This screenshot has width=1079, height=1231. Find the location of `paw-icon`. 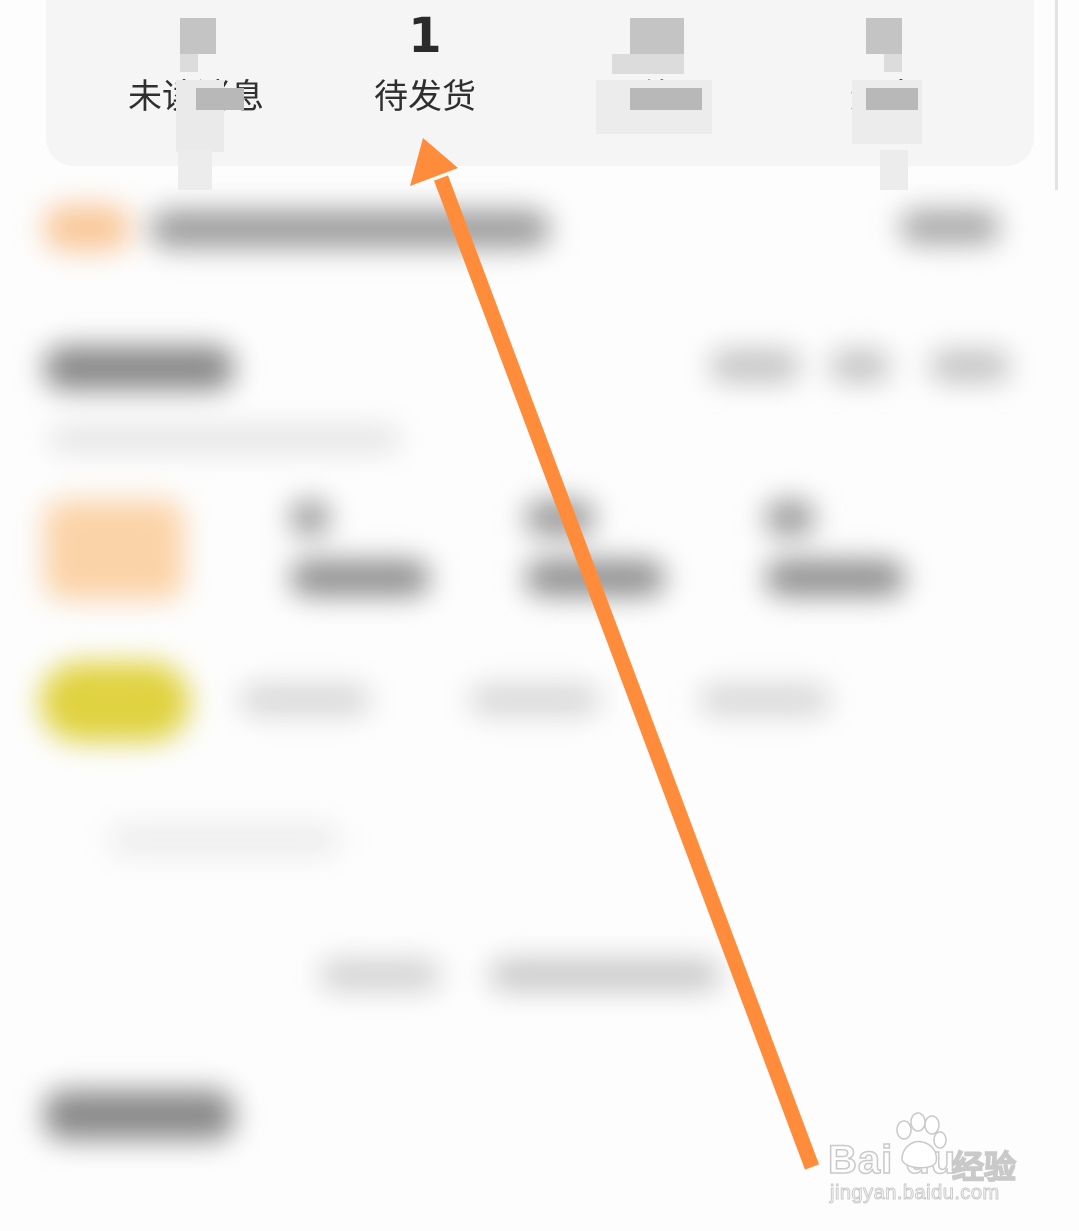

paw-icon is located at coordinates (921, 1140).